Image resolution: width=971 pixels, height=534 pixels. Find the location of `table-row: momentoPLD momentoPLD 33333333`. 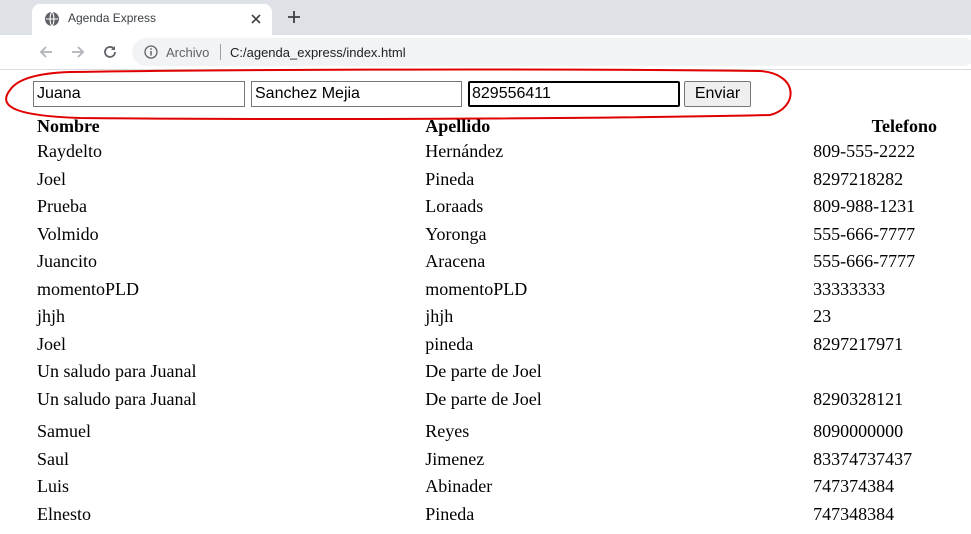

table-row: momentoPLD momentoPLD 33333333 is located at coordinates (488, 290).